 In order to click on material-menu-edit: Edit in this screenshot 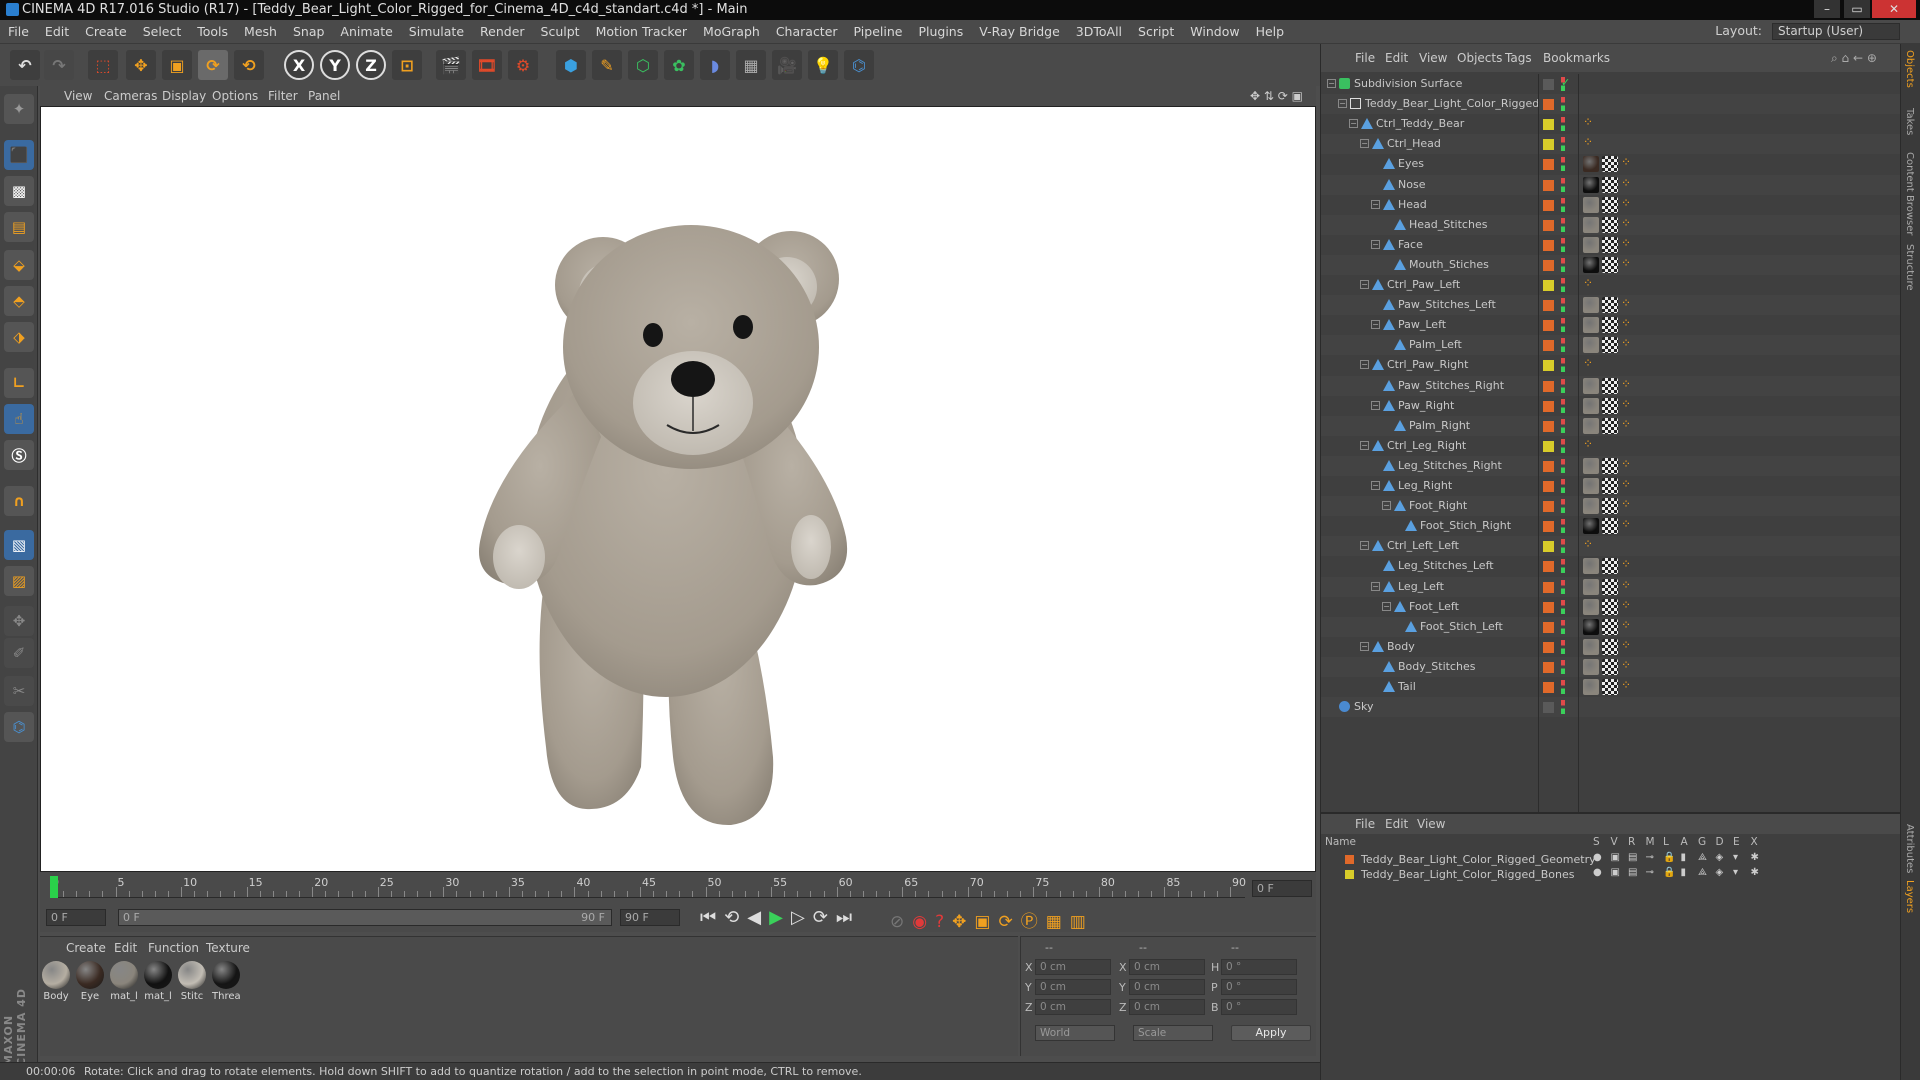, I will do `click(125, 948)`.